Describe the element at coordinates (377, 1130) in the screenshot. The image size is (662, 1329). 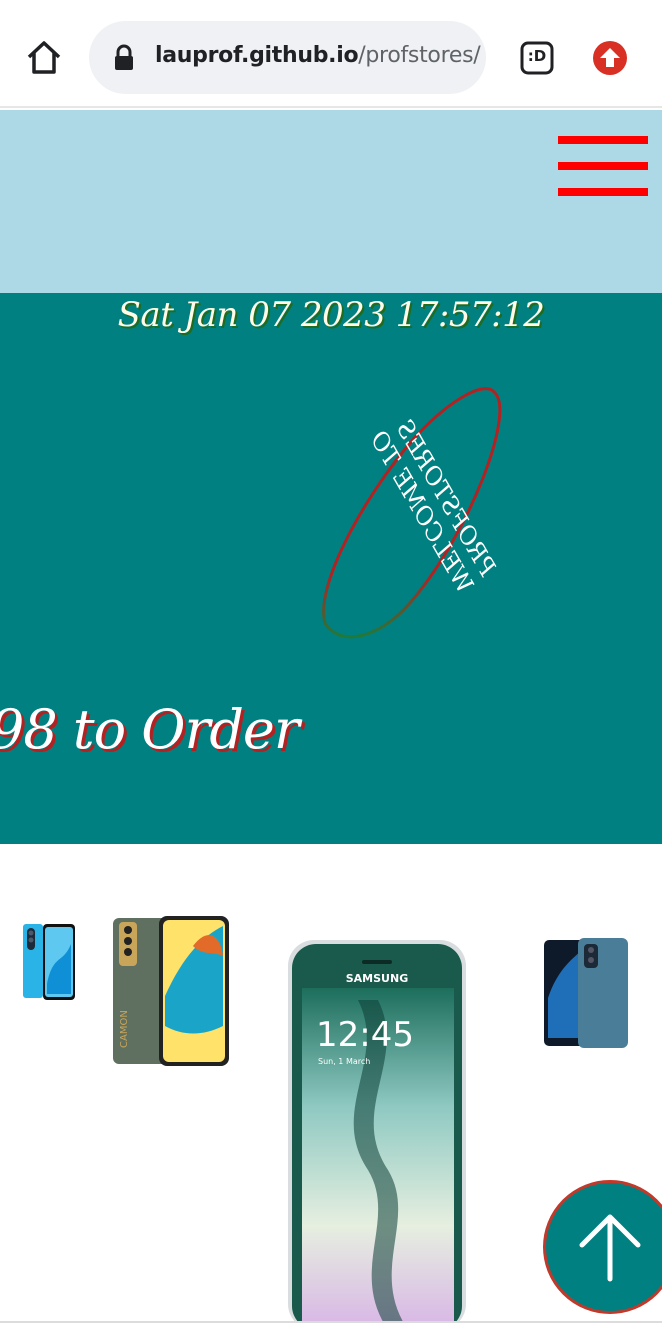
I see `samsung-galaxy-edge-image: SAMSUNG 12:45 Sun, 1 March` at that location.